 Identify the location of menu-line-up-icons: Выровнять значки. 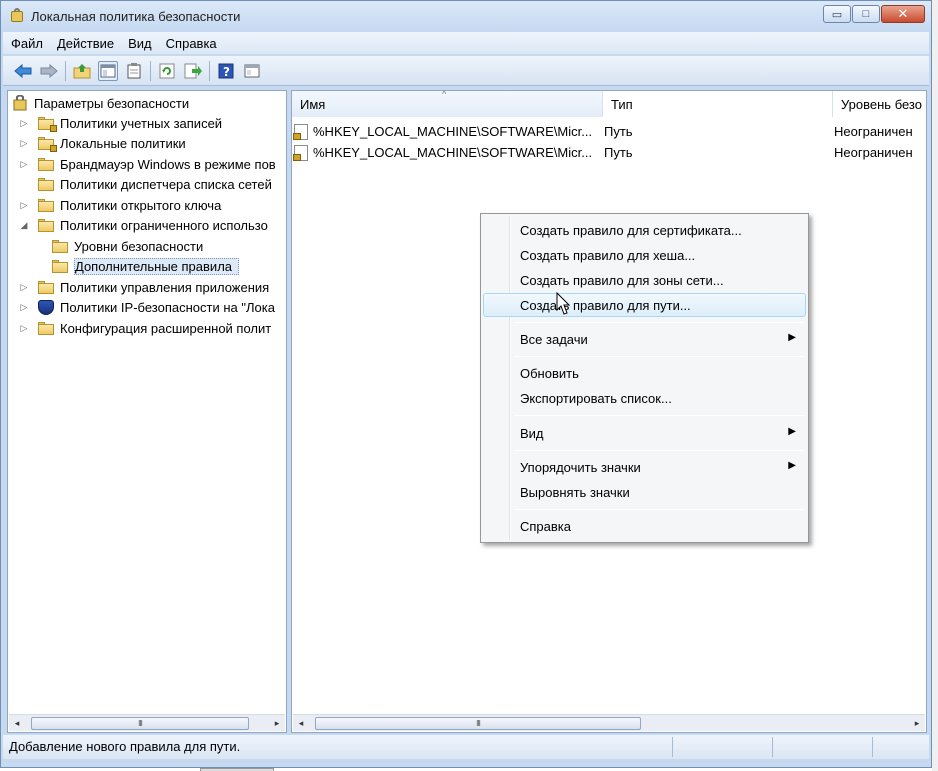
(644, 492).